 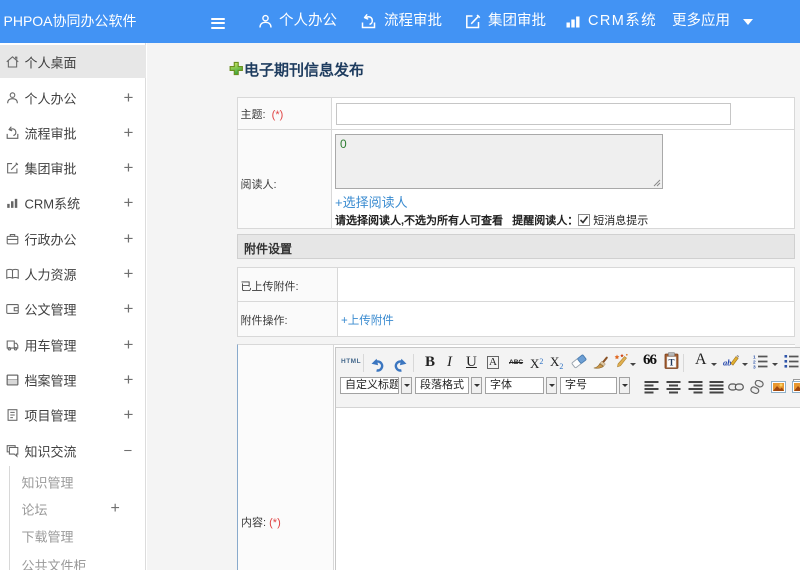 What do you see at coordinates (727, 363) in the screenshot?
I see `svg-text: ab` at bounding box center [727, 363].